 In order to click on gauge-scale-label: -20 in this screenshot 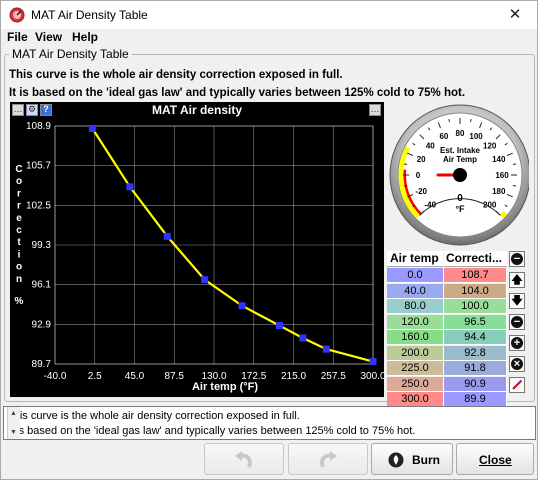, I will do `click(421, 191)`.